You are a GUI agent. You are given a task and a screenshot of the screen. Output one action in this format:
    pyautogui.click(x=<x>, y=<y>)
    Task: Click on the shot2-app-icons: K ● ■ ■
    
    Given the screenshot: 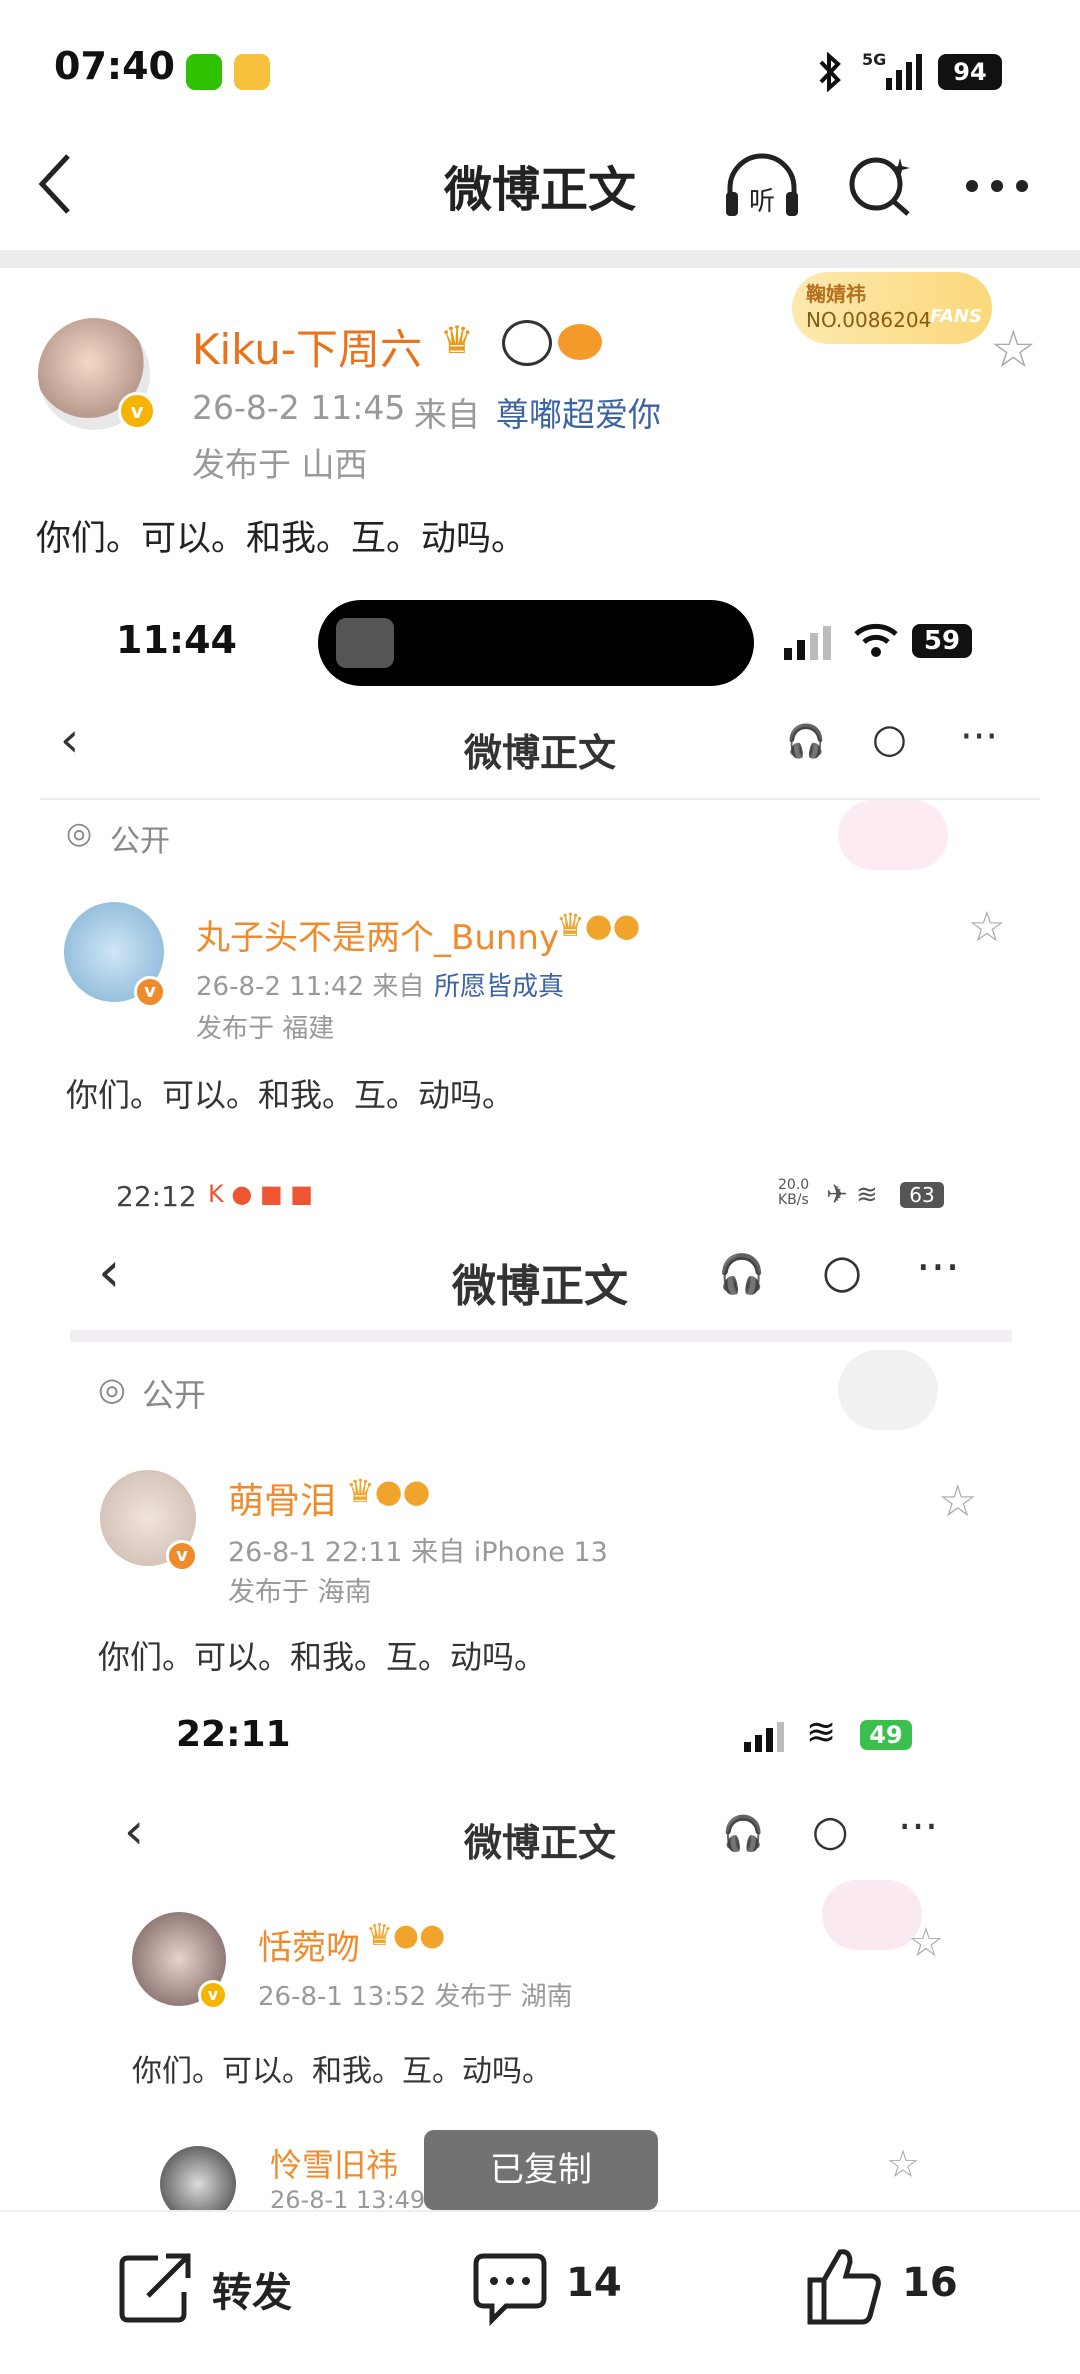 What is the action you would take?
    pyautogui.click(x=260, y=1194)
    